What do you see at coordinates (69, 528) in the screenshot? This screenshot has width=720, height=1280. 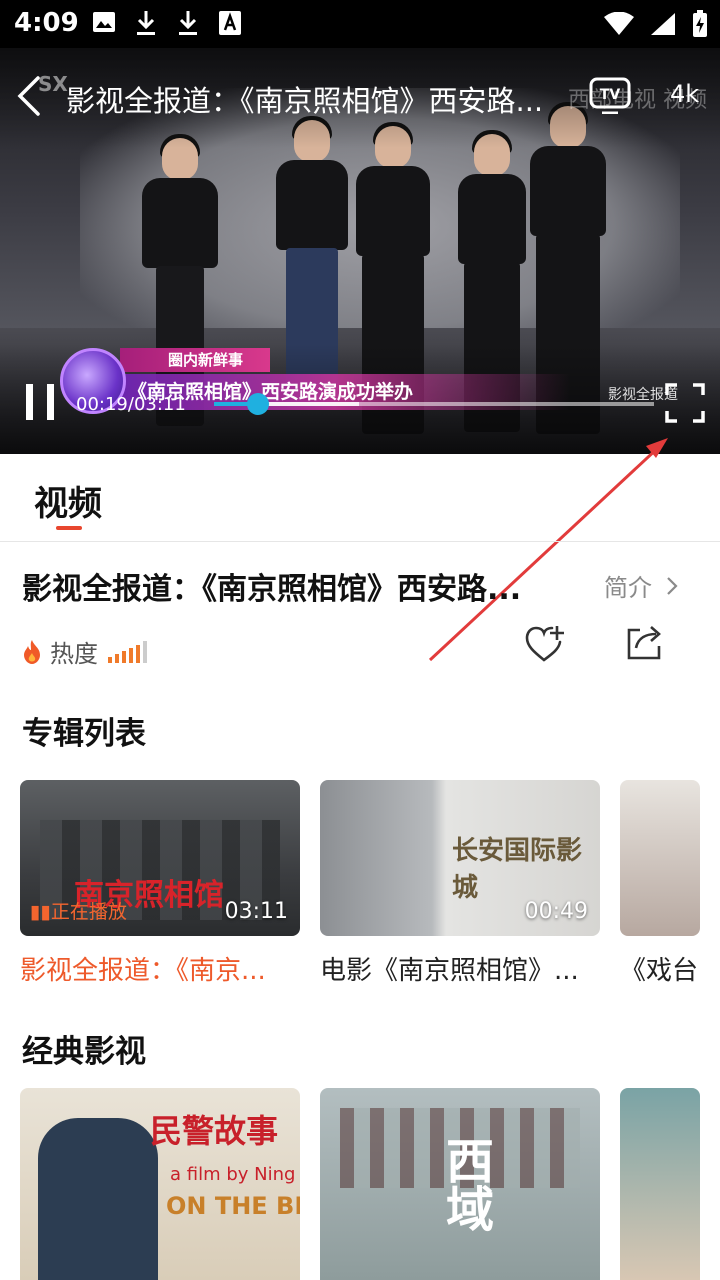 I see `tab-underline` at bounding box center [69, 528].